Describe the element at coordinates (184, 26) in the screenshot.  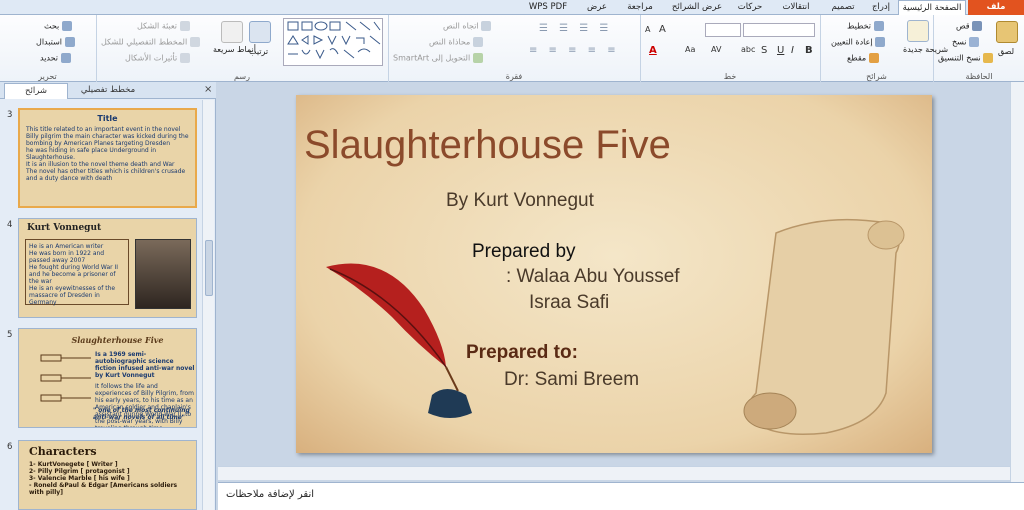
I see `shape-fill-icon` at that location.